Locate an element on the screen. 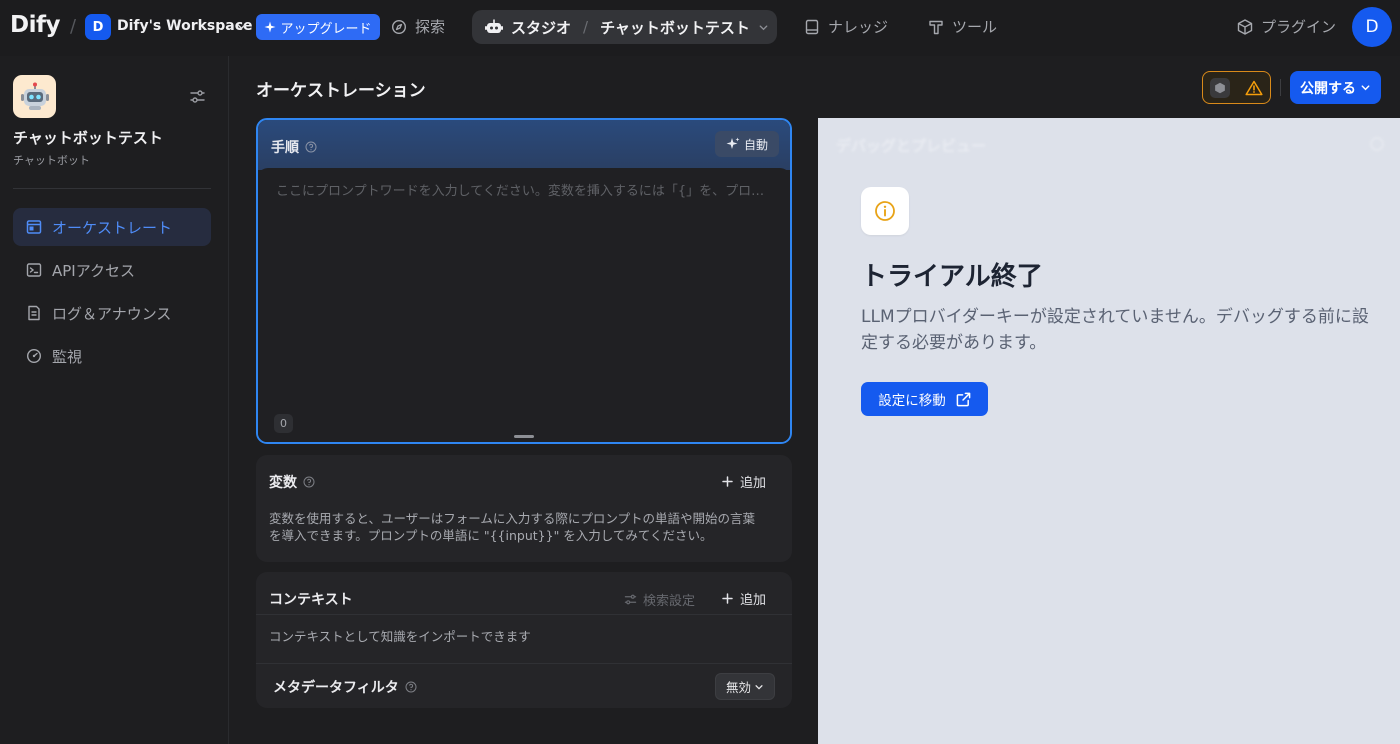 The width and height of the screenshot is (1400, 744). context-description: コンテキストとして知識をインポートできます is located at coordinates (400, 636).